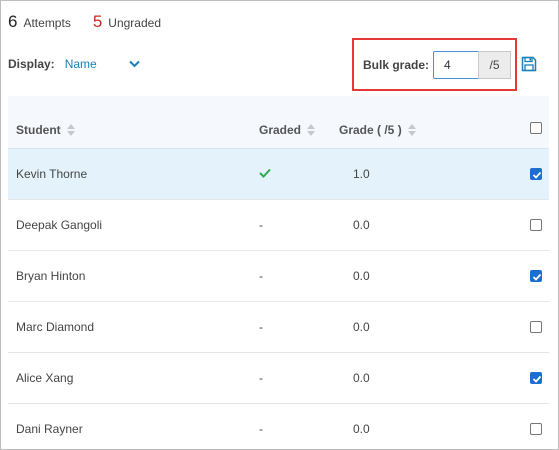 The height and width of the screenshot is (450, 559). I want to click on table-row: Marc Diamond - 0.0, so click(278, 327).